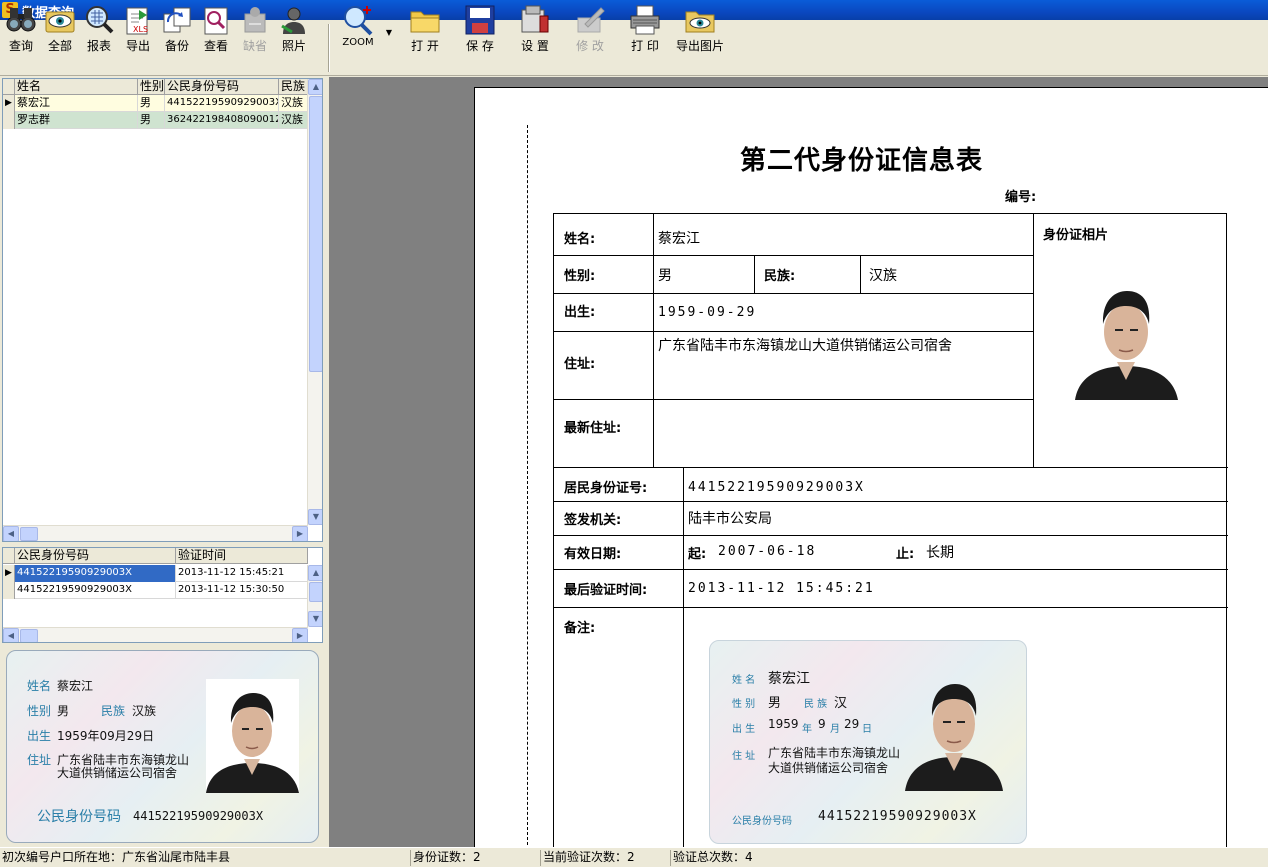 The height and width of the screenshot is (867, 1268). I want to click on table-row: ▶ 44152219590929003X 2013-11-12 15:45:21, so click(155, 573).